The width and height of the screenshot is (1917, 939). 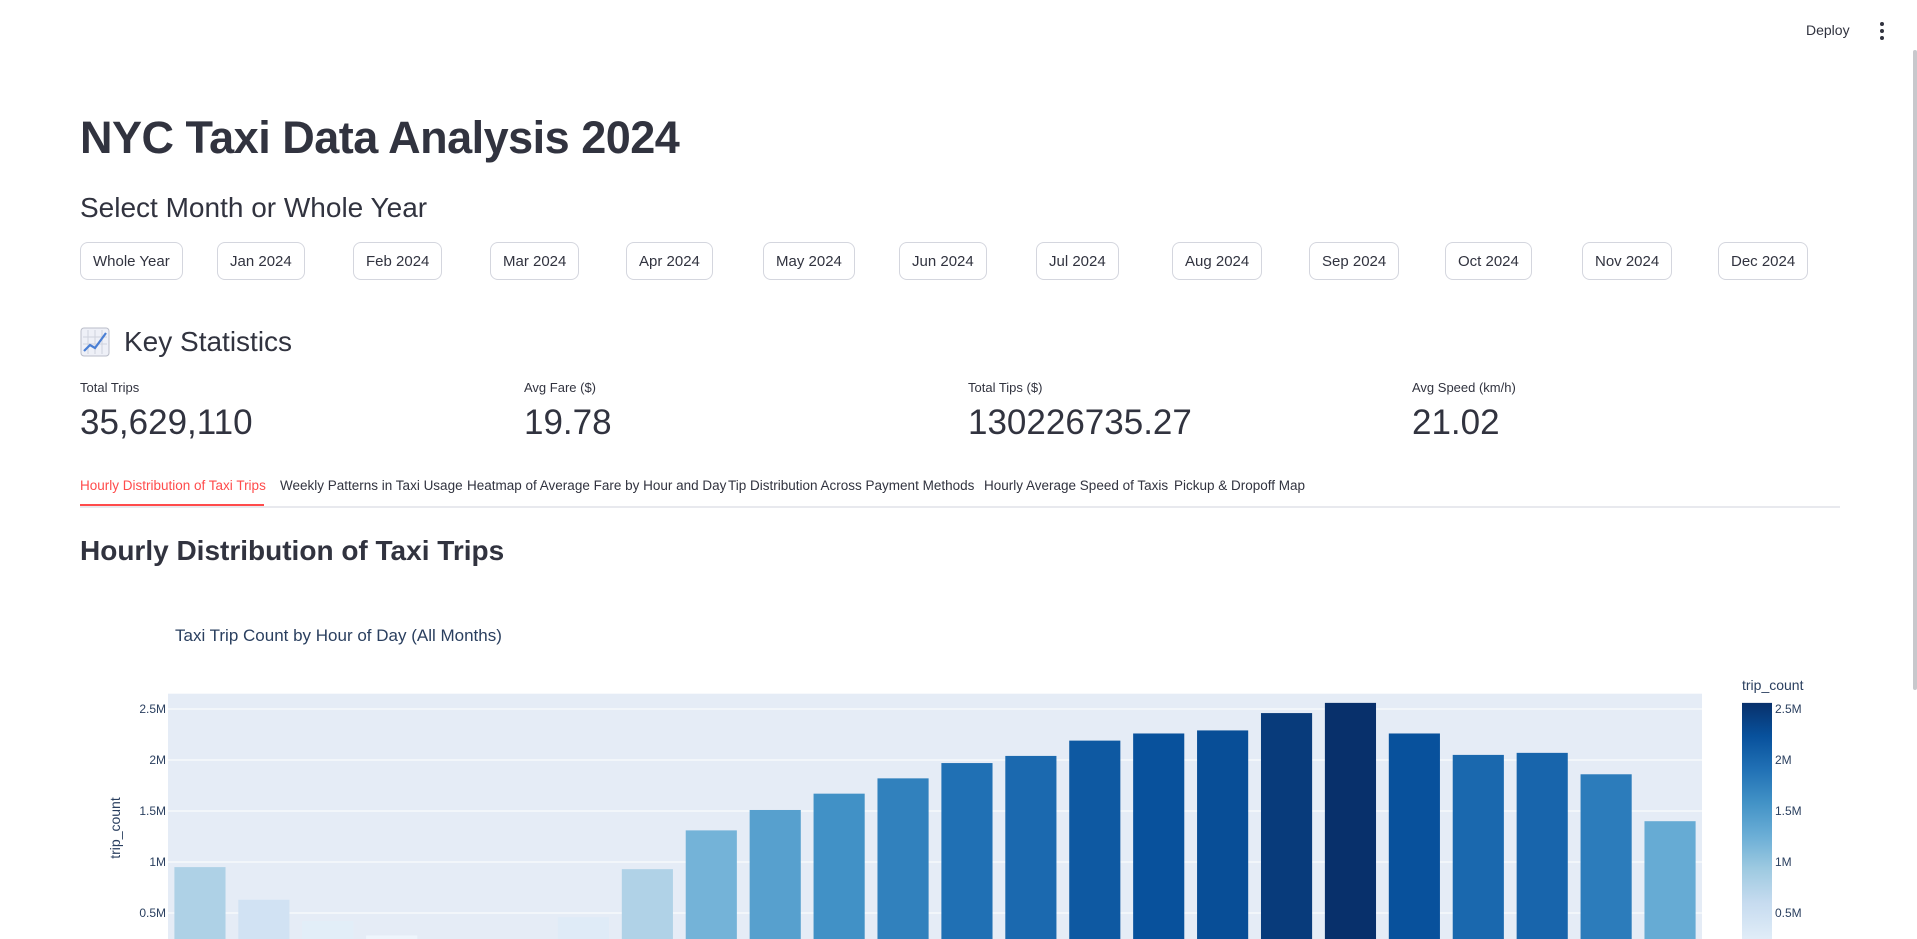 What do you see at coordinates (166, 422) in the screenshot?
I see `metric-value: 35,629,110` at bounding box center [166, 422].